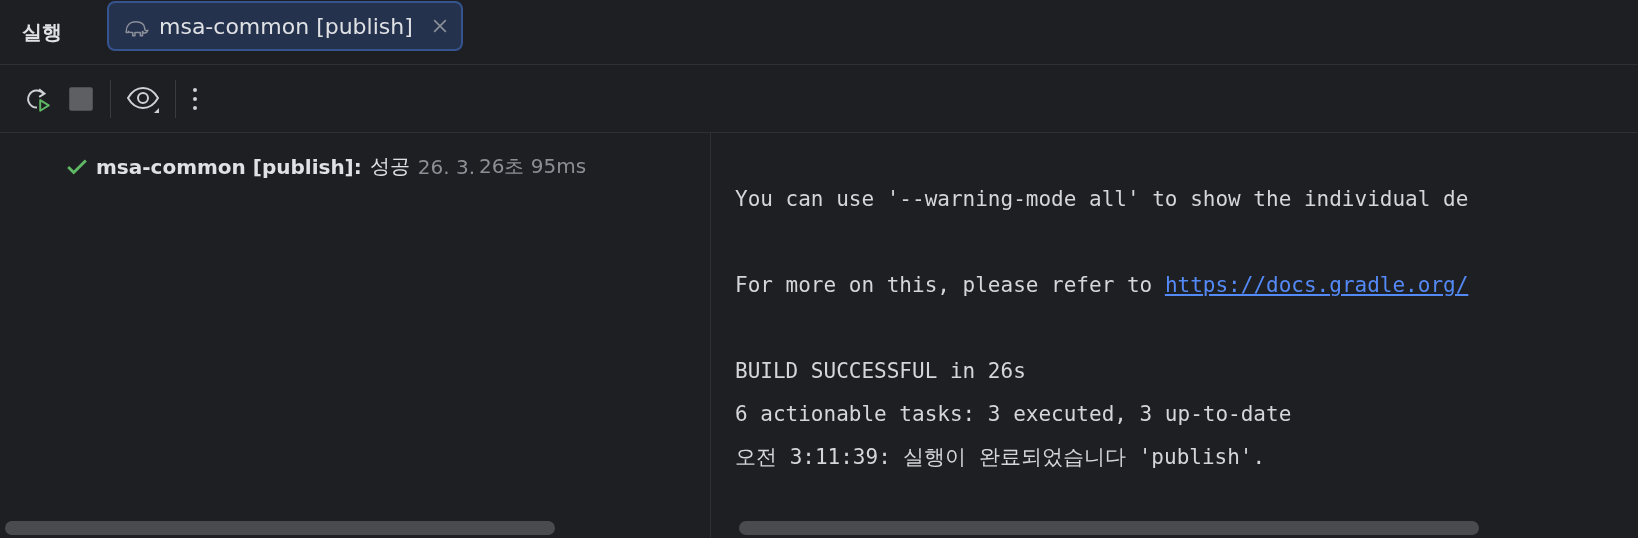  I want to click on close-icon, so click(439, 26).